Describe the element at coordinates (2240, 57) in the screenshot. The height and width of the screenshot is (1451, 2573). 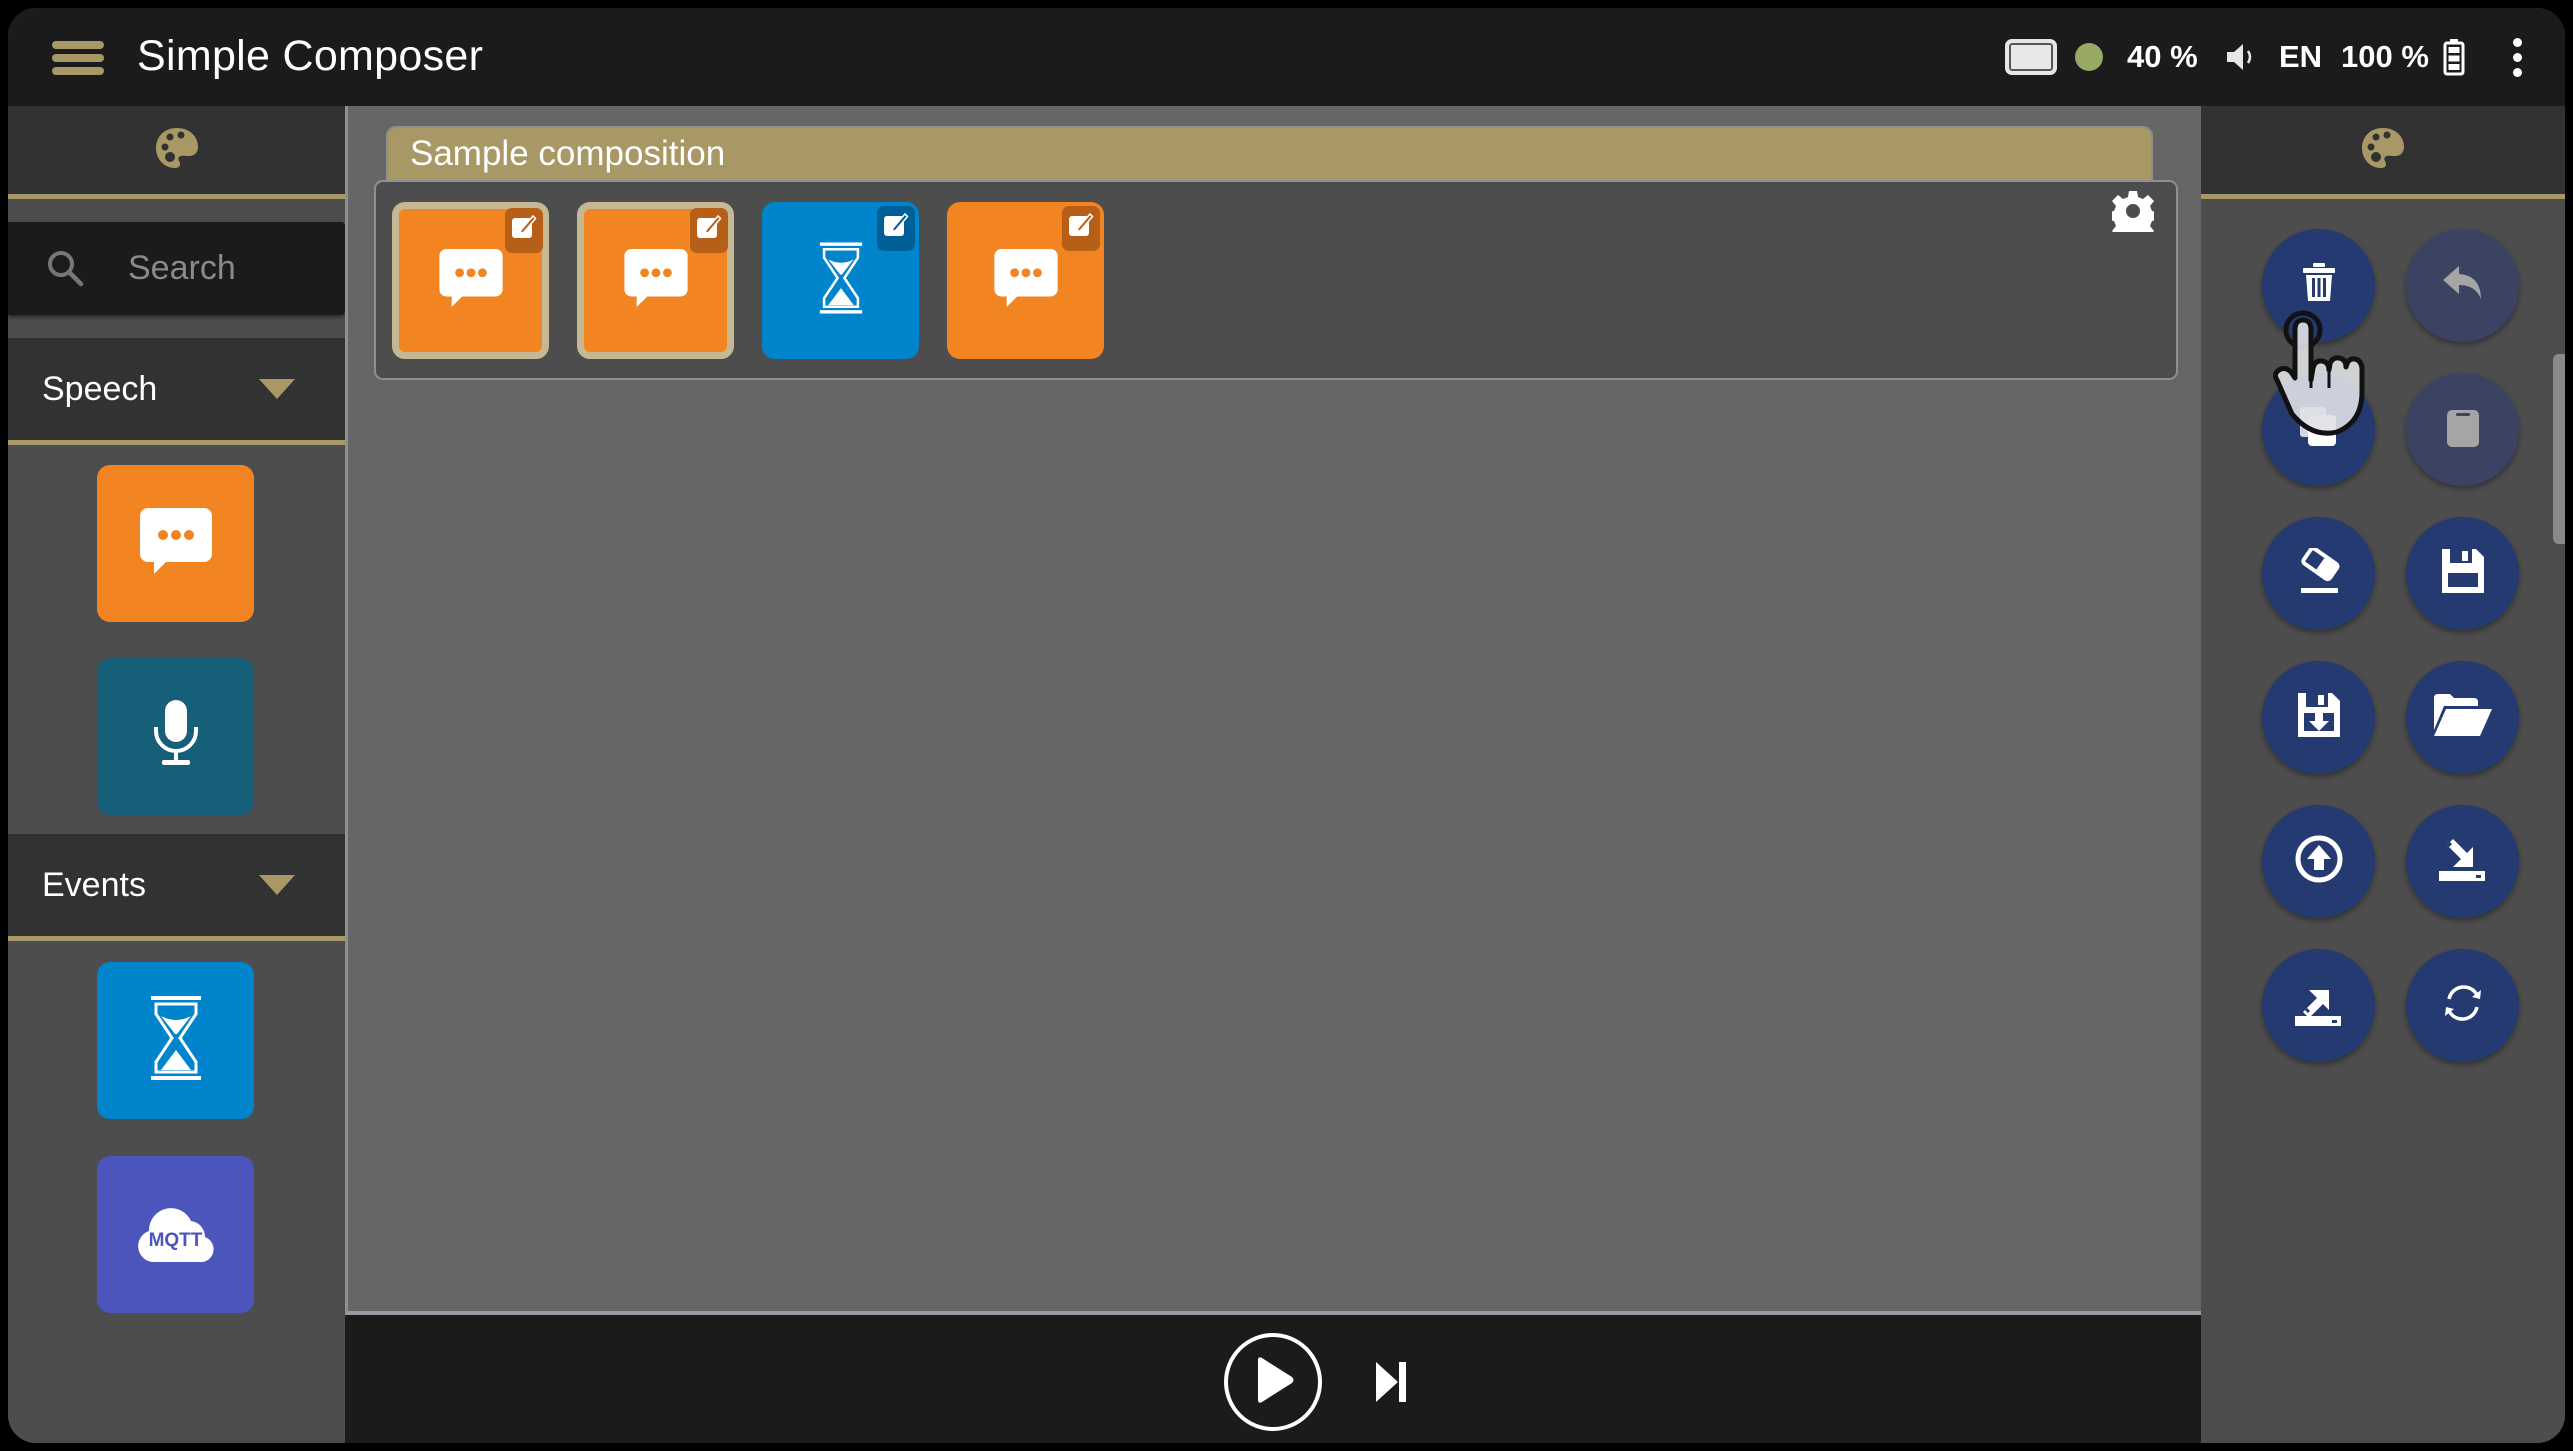
I see `speaker-icon` at that location.